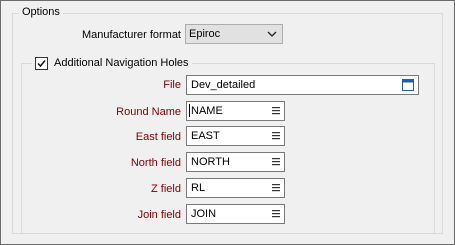 The image size is (455, 245). I want to click on manufacturer-format-value: Epiroc, so click(205, 34).